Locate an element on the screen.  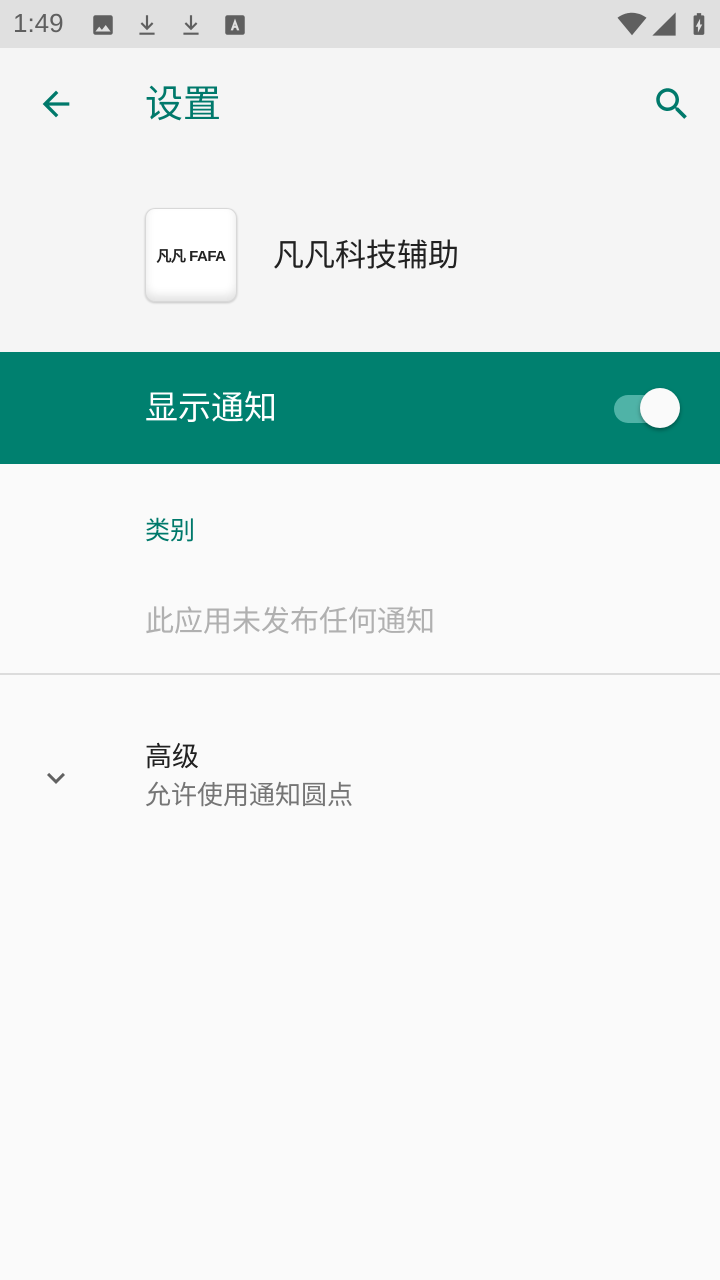
page-title: 设置 is located at coordinates (183, 104).